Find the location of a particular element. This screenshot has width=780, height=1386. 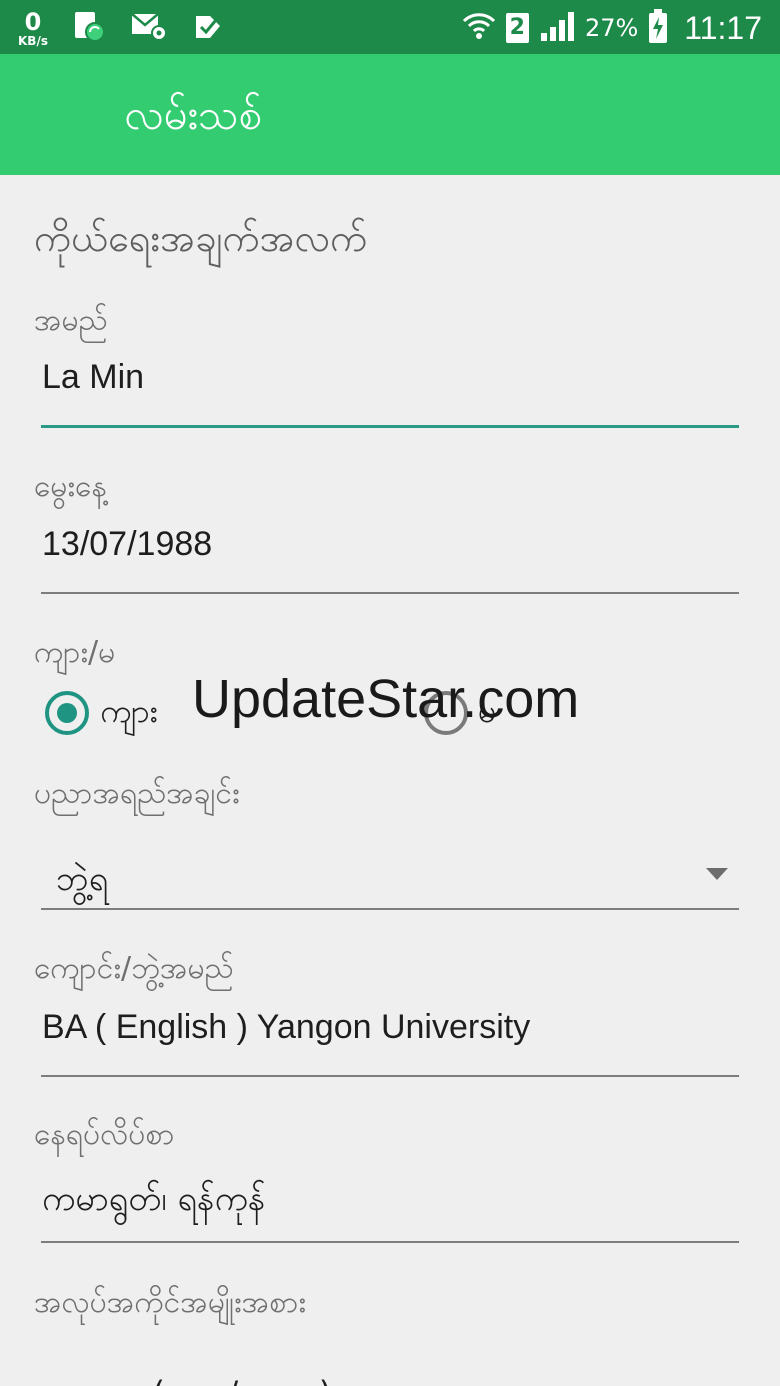

clock: 11:17 is located at coordinates (723, 27).